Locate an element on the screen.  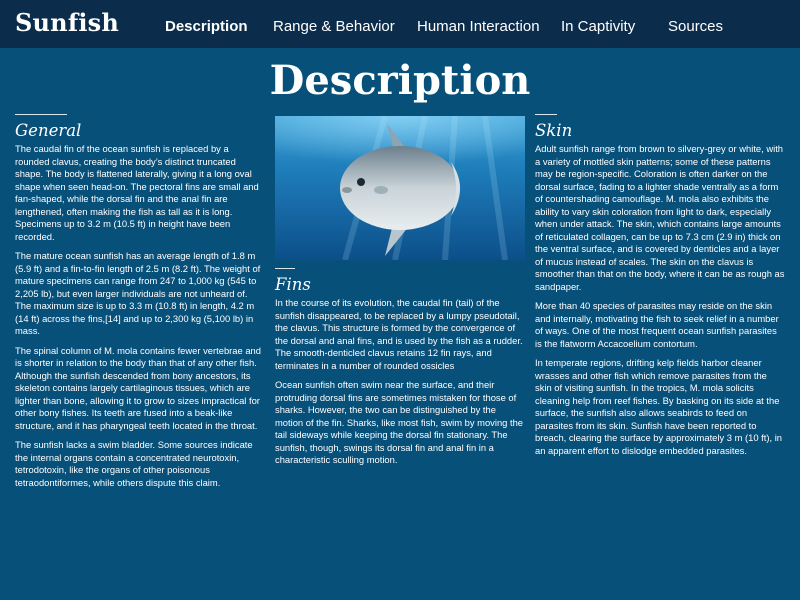
site-logo: Sunfish is located at coordinates (67, 22).